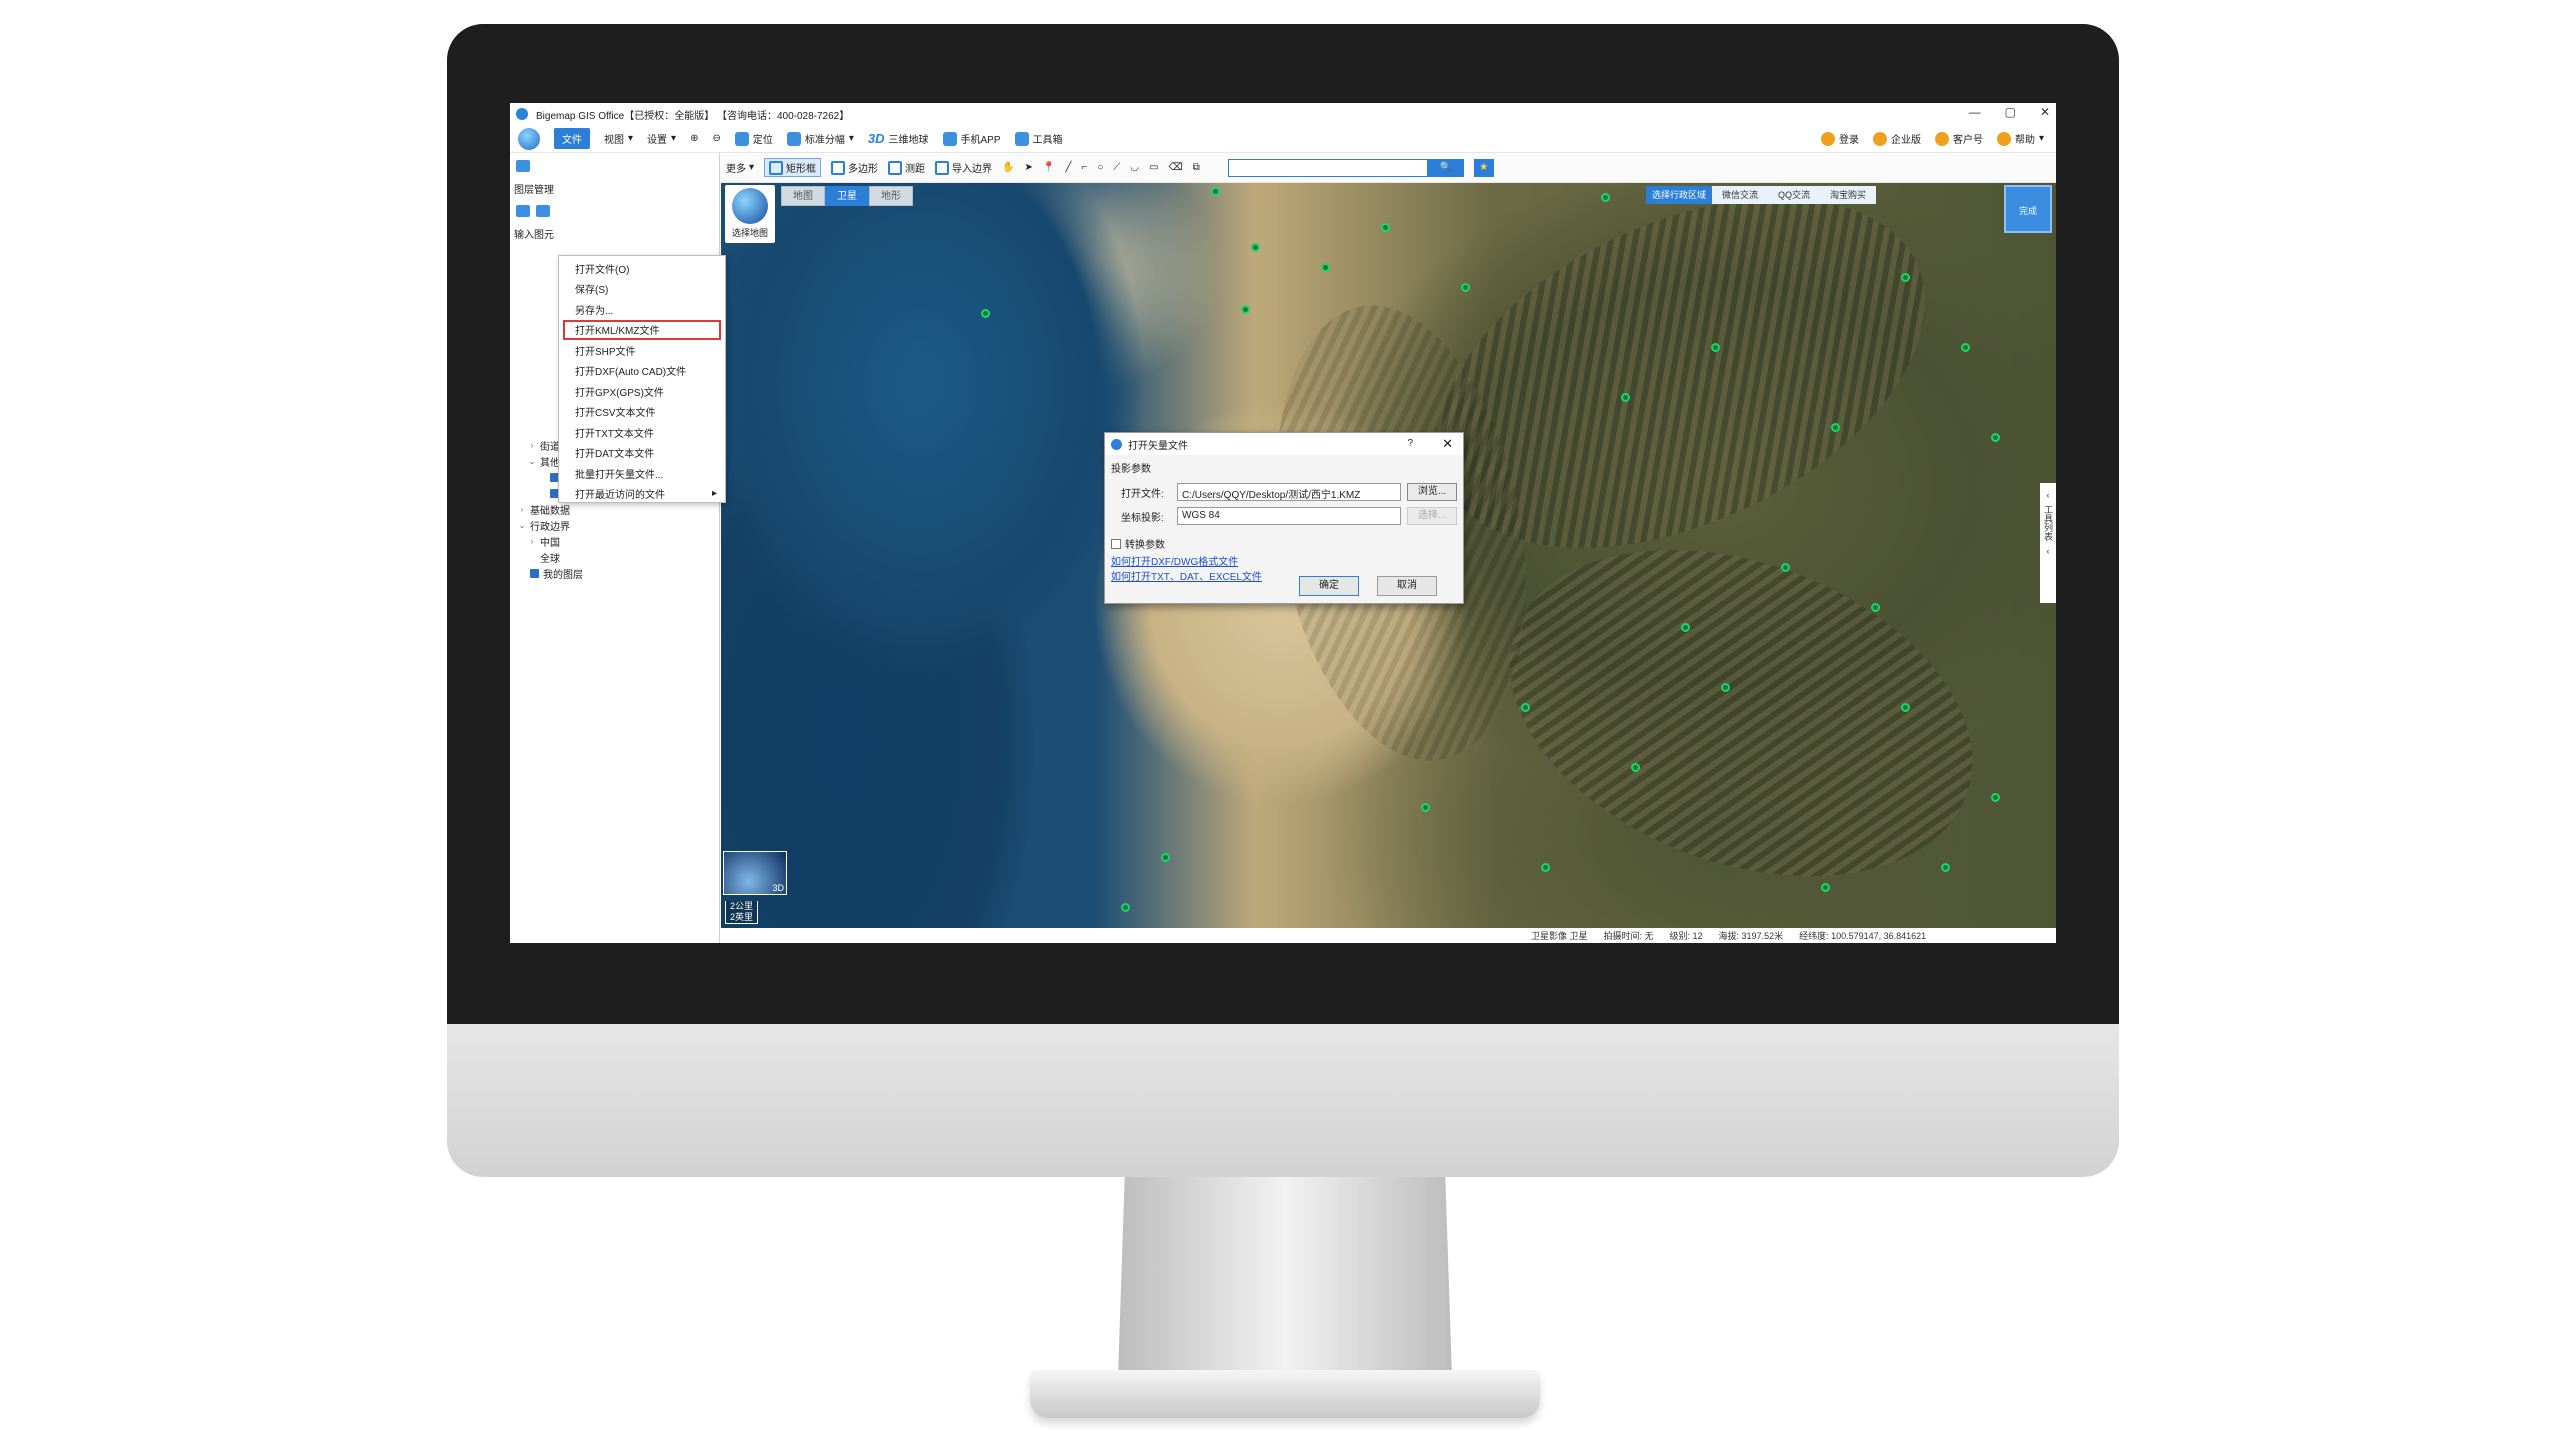 This screenshot has height=1440, width=2560. Describe the element at coordinates (642, 432) in the screenshot. I see `file-menu-item: 打开TXT文本文件` at that location.